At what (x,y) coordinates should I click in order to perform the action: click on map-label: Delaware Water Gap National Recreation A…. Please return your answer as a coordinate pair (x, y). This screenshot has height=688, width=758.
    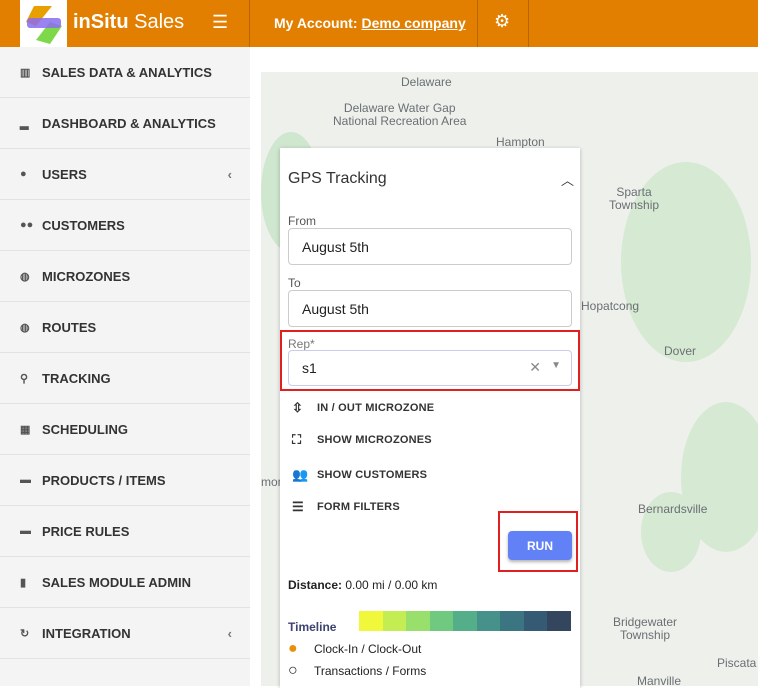
    Looking at the image, I should click on (400, 114).